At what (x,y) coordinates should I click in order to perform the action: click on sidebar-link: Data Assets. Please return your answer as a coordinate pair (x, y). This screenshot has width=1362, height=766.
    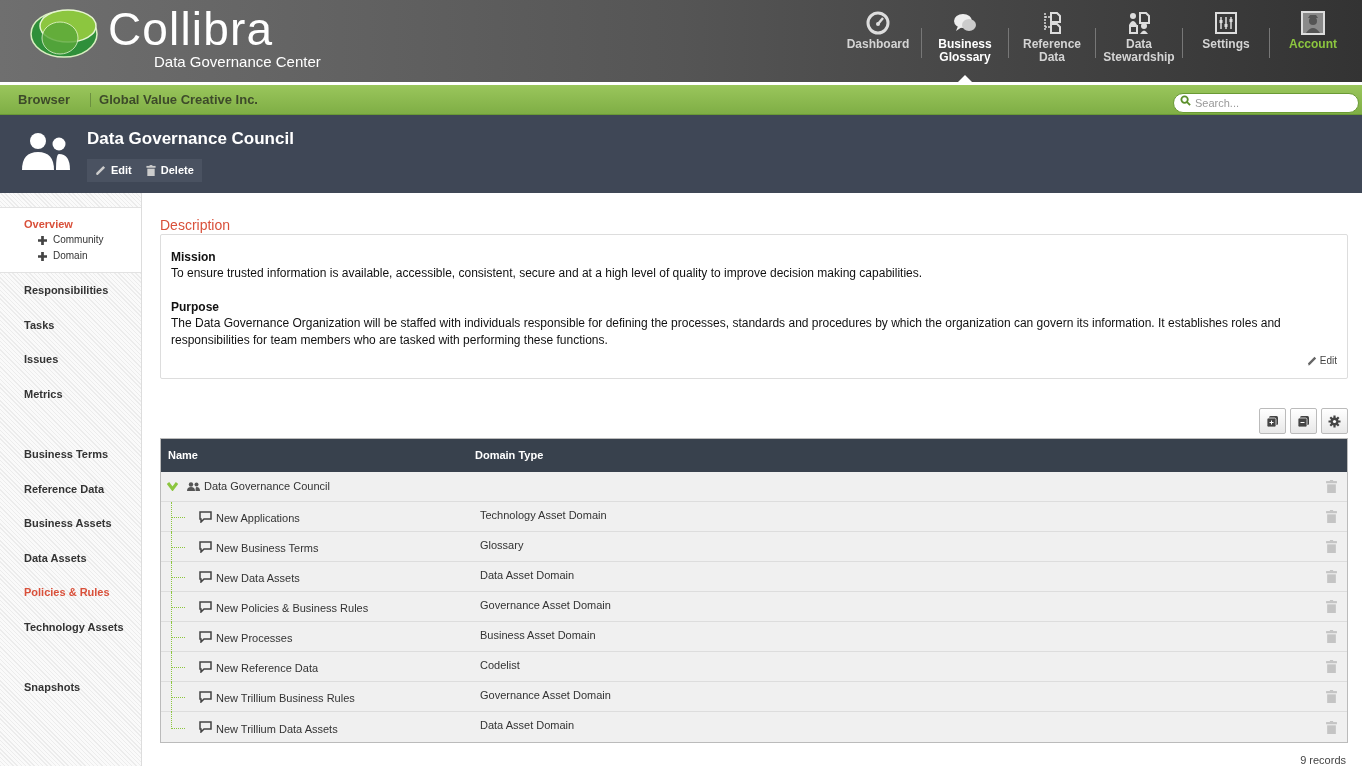
    Looking at the image, I should click on (70, 557).